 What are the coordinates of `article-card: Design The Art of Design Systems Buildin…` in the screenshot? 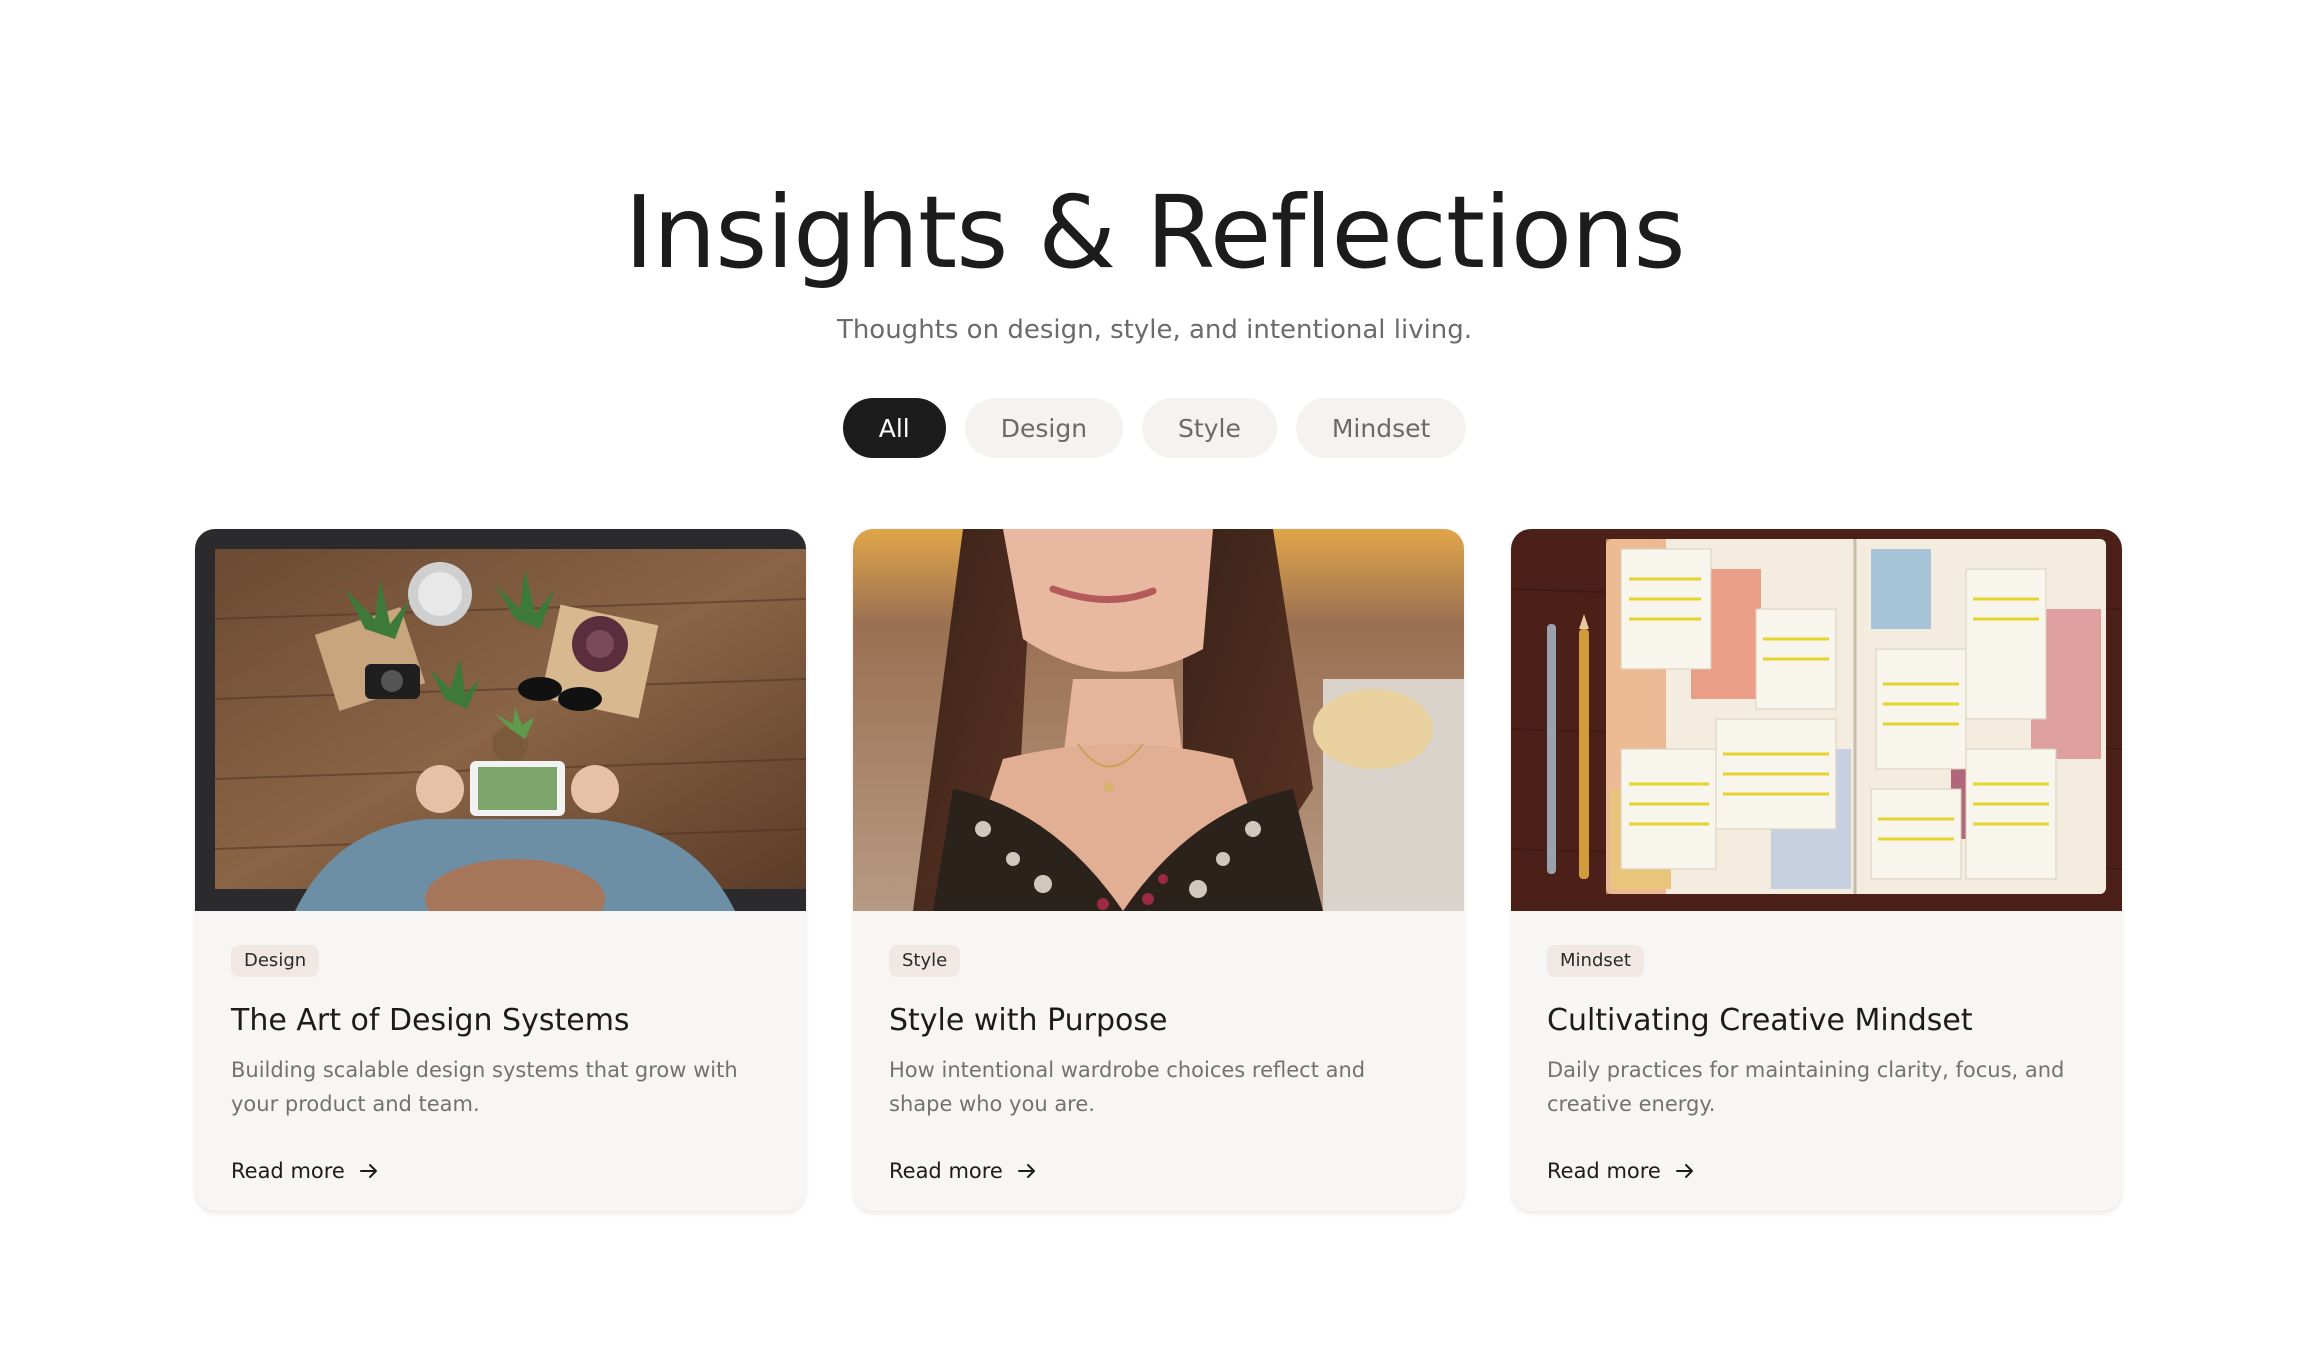 It's located at (500, 870).